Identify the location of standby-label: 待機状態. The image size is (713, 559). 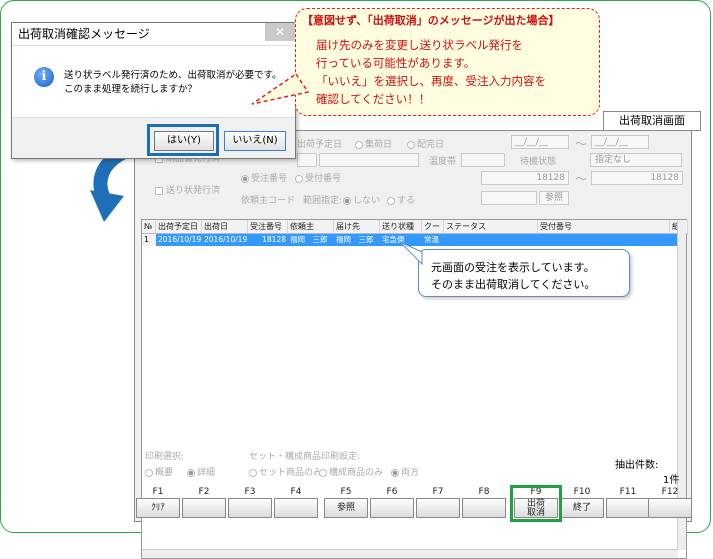
(538, 162).